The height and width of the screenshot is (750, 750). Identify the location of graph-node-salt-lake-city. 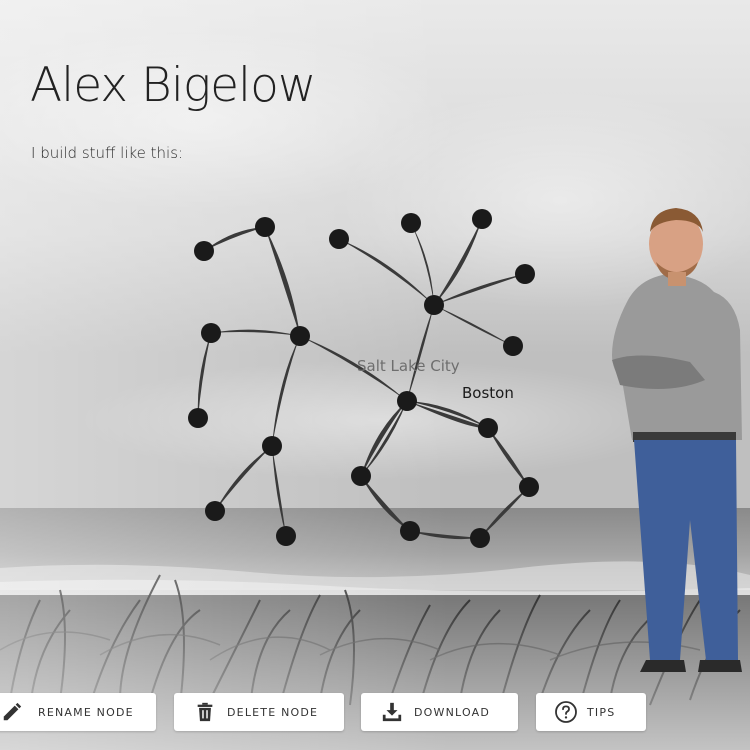
(407, 401).